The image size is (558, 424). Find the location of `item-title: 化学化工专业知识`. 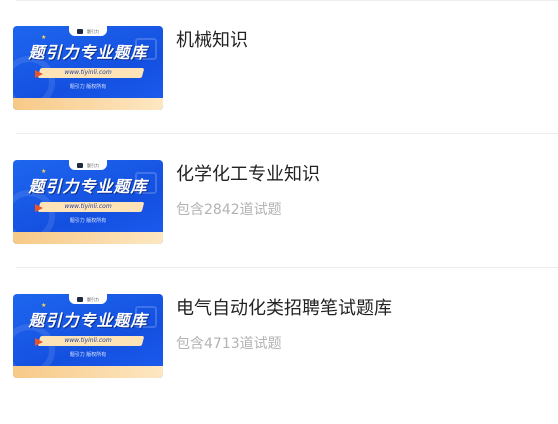

item-title: 化学化工专业知识 is located at coordinates (248, 175).